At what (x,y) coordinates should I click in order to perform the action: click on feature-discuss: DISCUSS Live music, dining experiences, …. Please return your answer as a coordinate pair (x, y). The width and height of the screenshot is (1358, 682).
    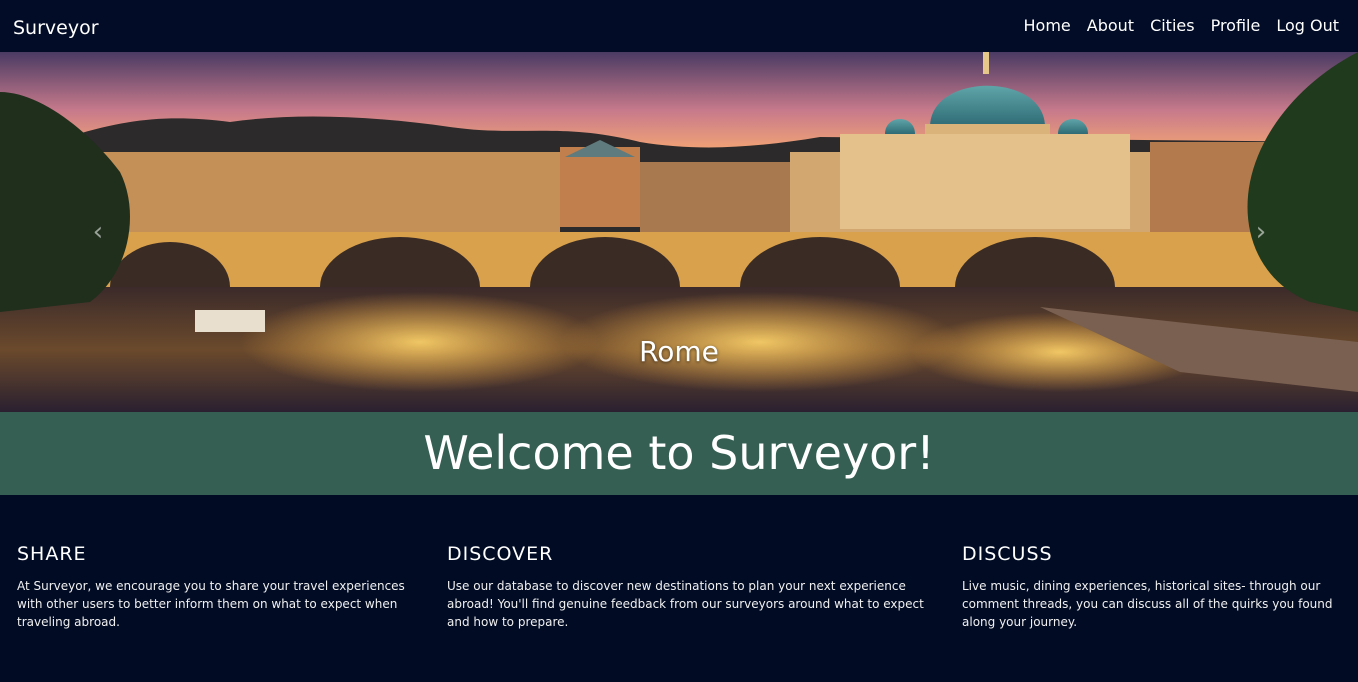
    Looking at the image, I should click on (1154, 587).